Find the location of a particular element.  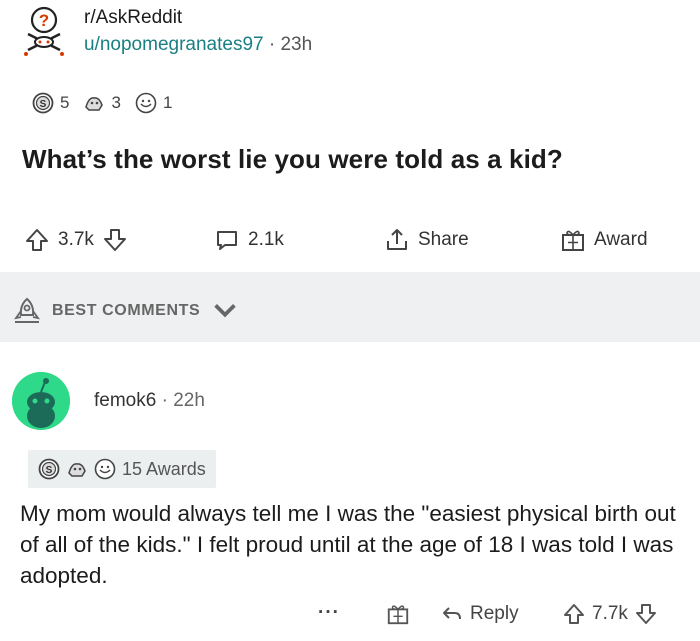

post-action-bar: 3.7k 2.1k Share Award is located at coordinates (350, 240).